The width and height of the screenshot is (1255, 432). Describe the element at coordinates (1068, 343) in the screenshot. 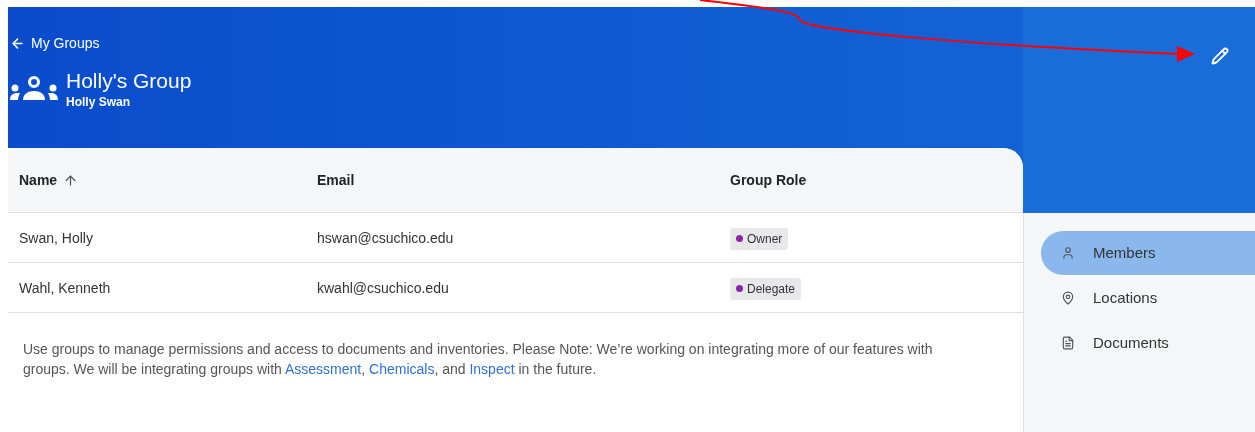

I see `document-icon` at that location.